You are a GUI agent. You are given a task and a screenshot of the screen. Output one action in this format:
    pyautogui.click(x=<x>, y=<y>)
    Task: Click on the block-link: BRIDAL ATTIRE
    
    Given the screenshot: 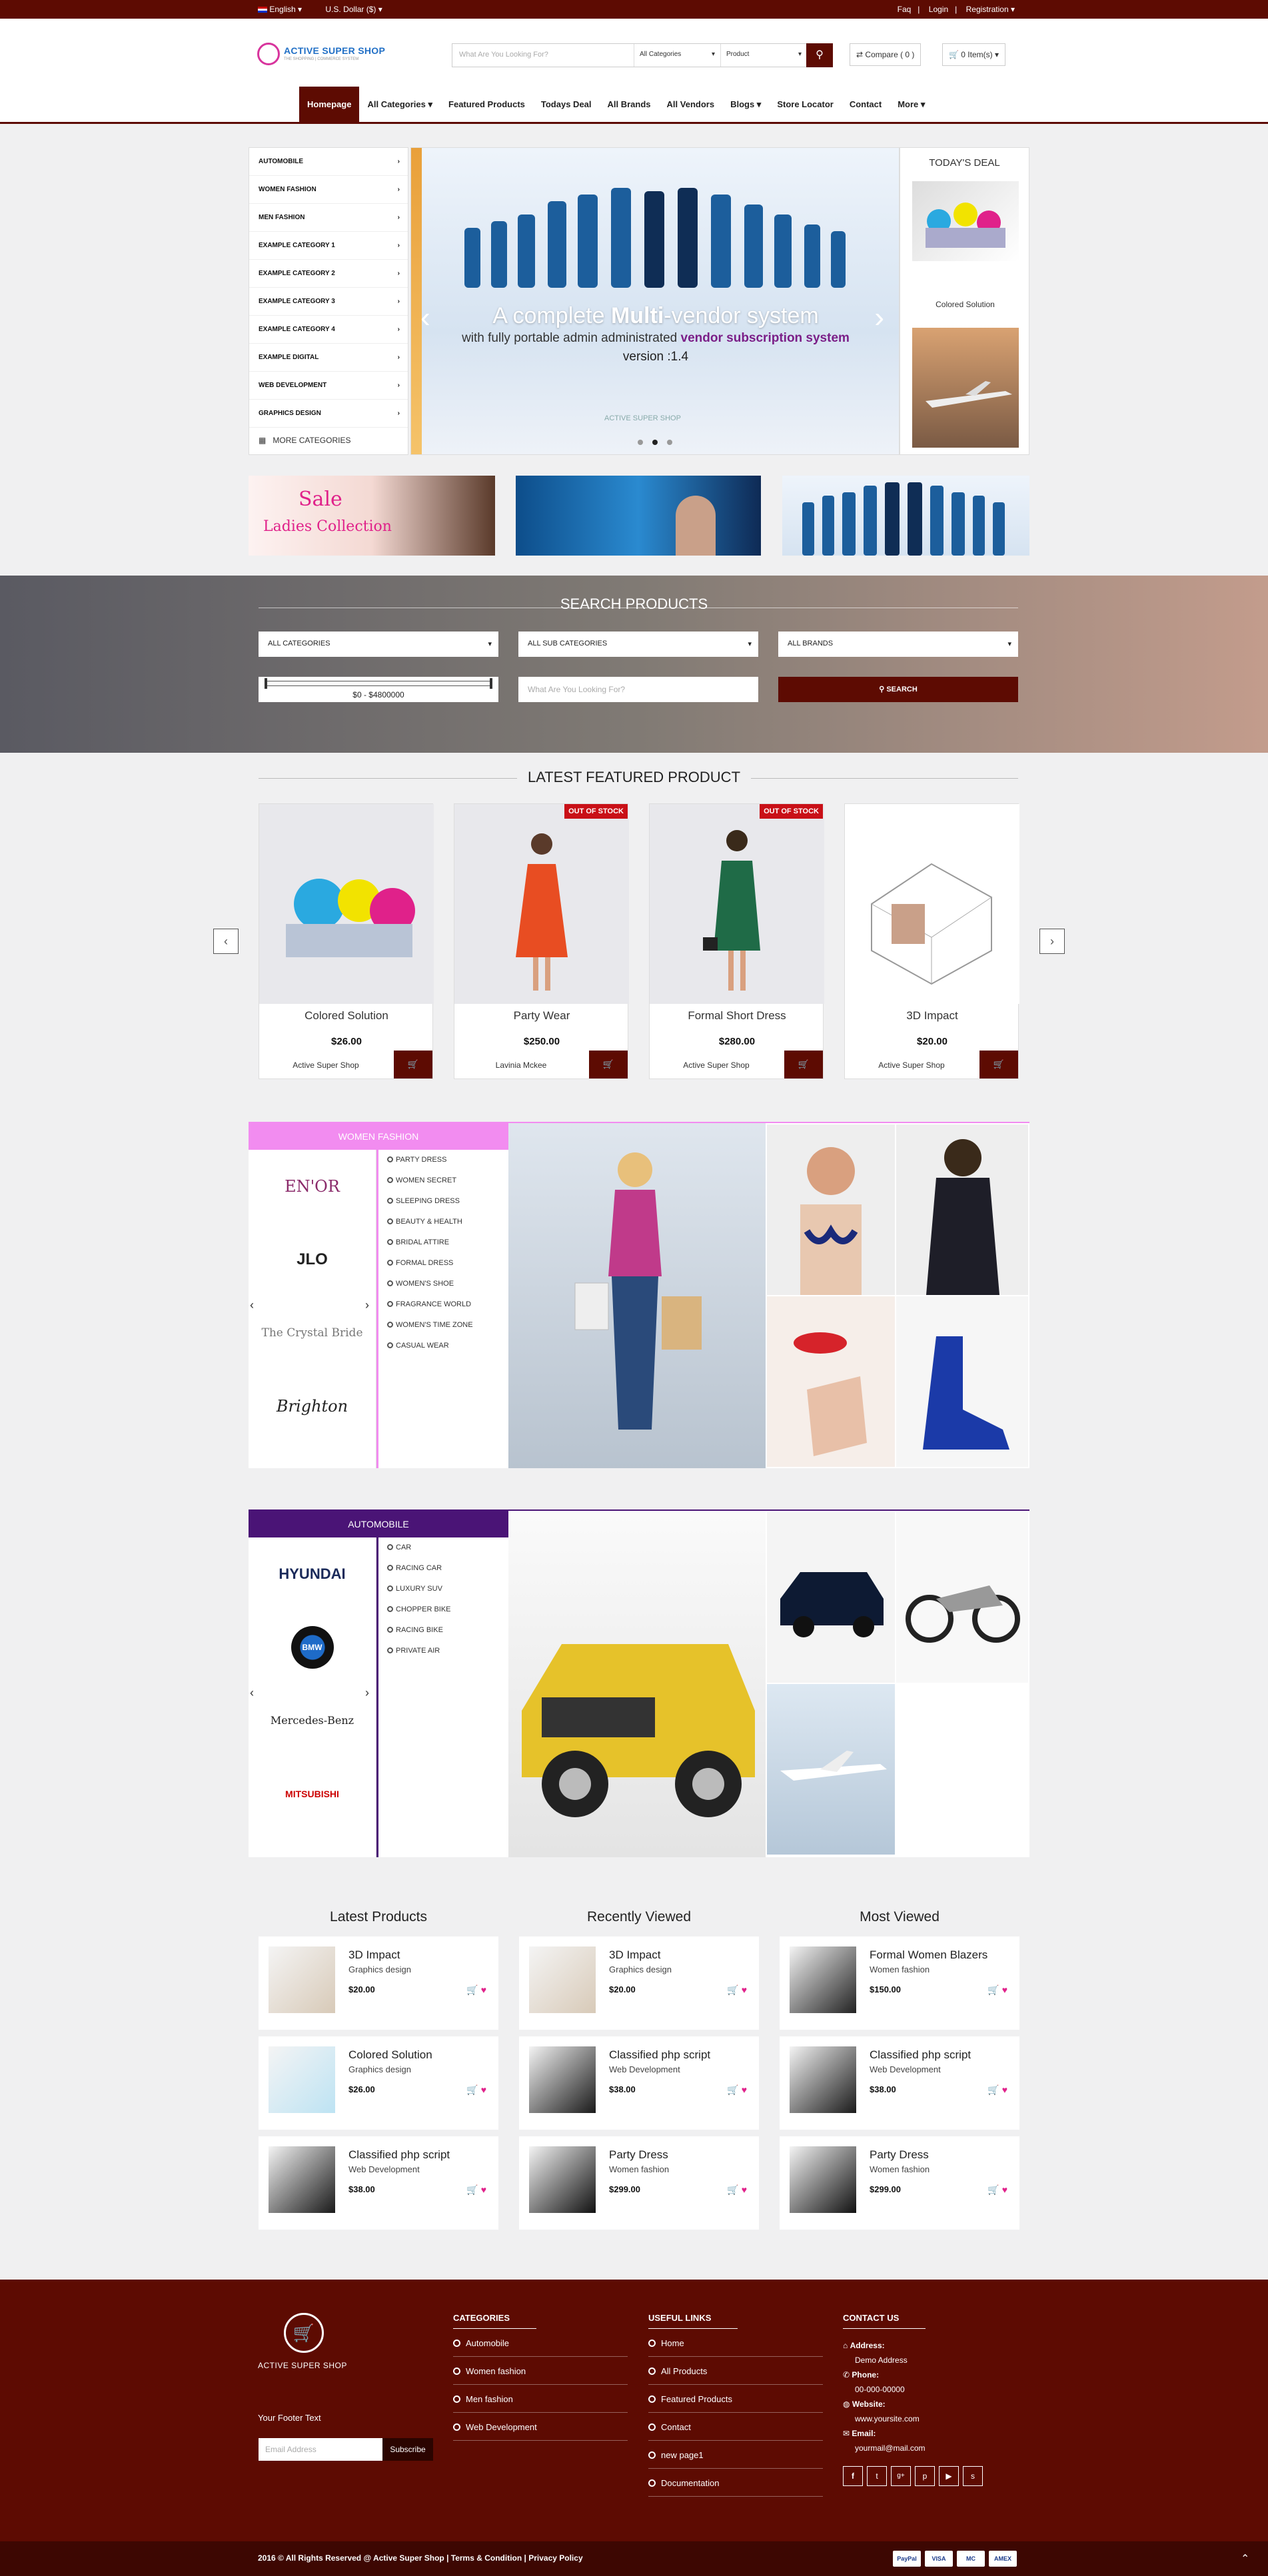 What is the action you would take?
    pyautogui.click(x=442, y=1242)
    